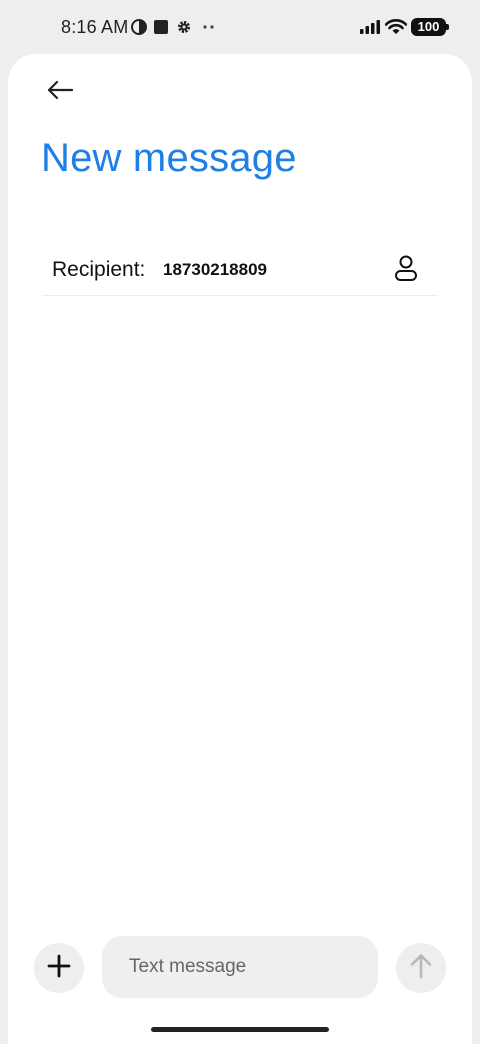  Describe the element at coordinates (240, 967) in the screenshot. I see `message-input` at that location.